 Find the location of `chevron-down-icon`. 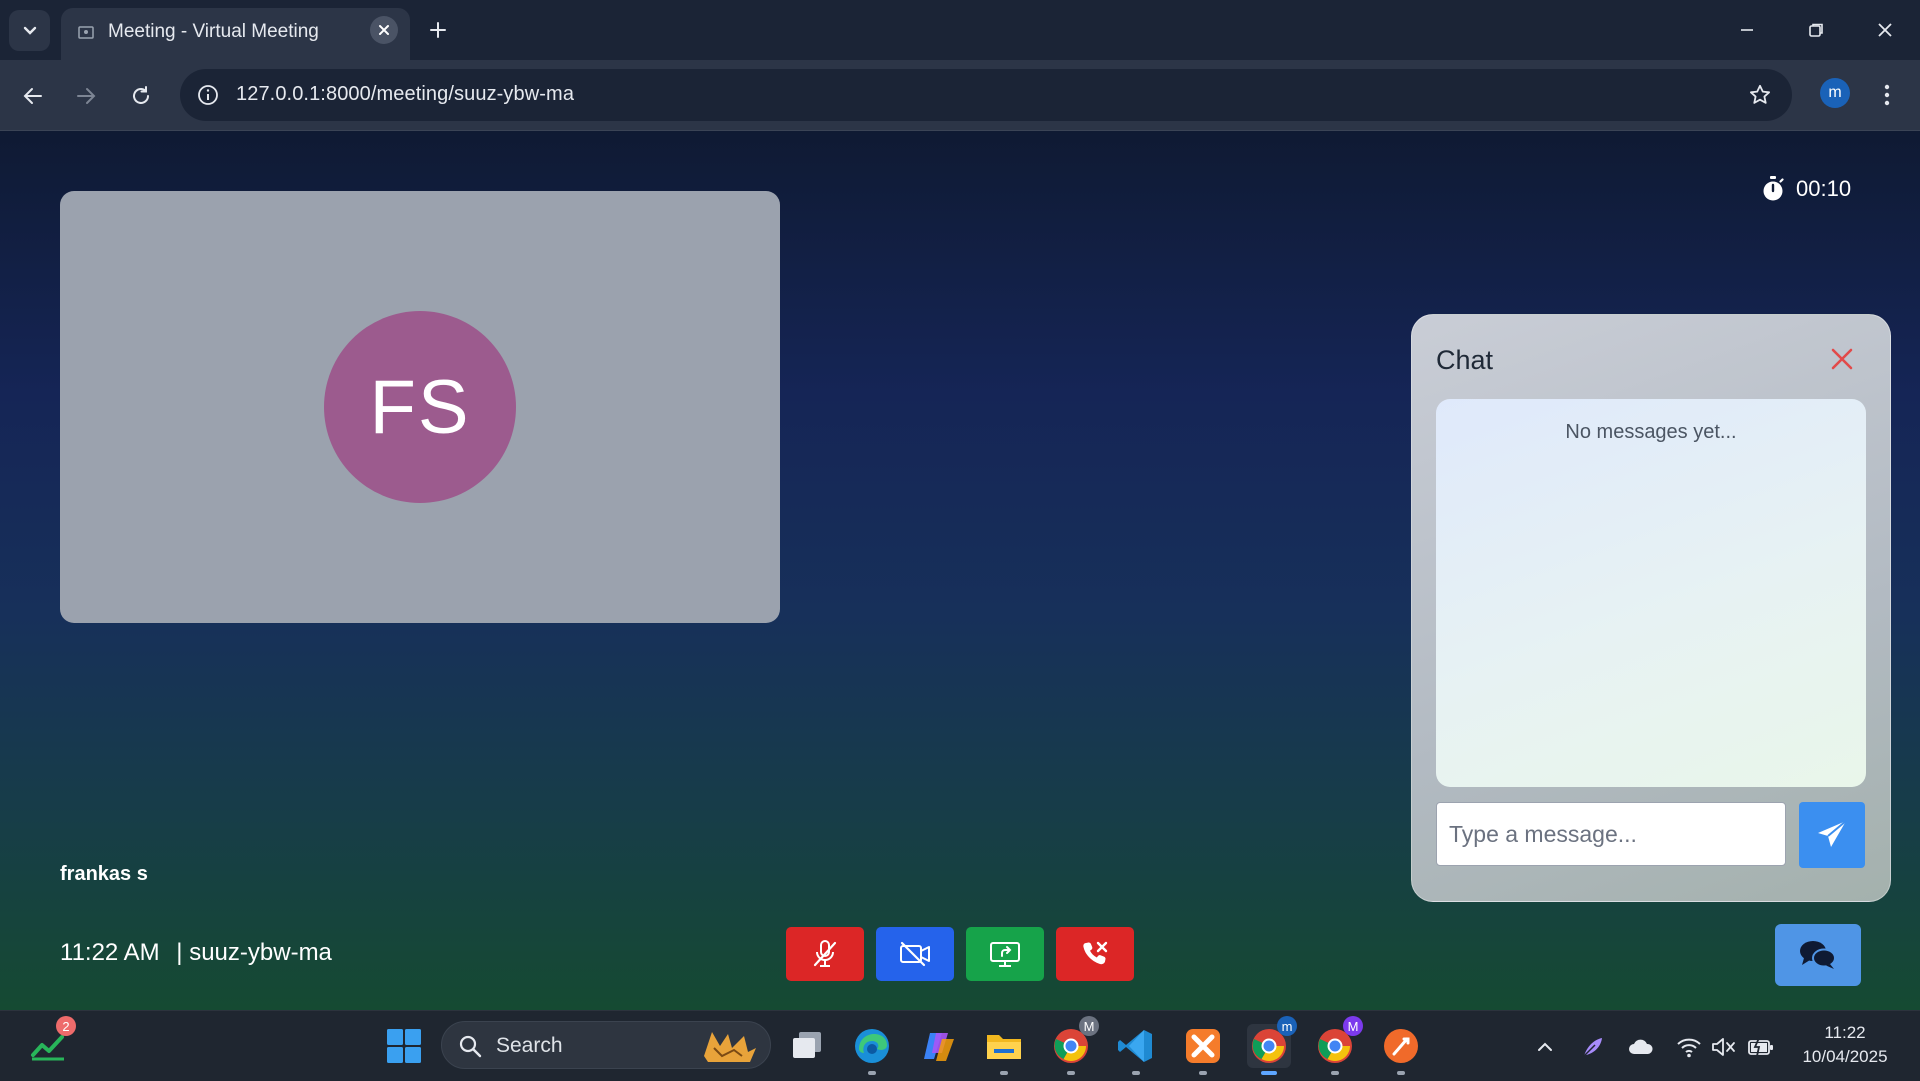

chevron-down-icon is located at coordinates (29, 30).